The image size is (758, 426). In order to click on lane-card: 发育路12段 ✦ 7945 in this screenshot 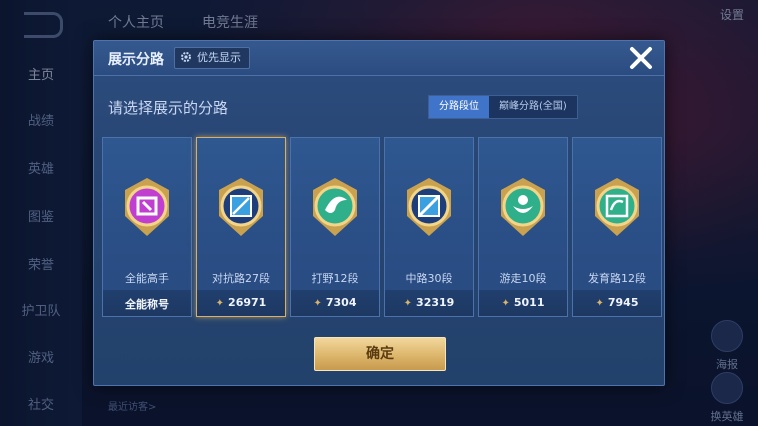, I will do `click(617, 227)`.